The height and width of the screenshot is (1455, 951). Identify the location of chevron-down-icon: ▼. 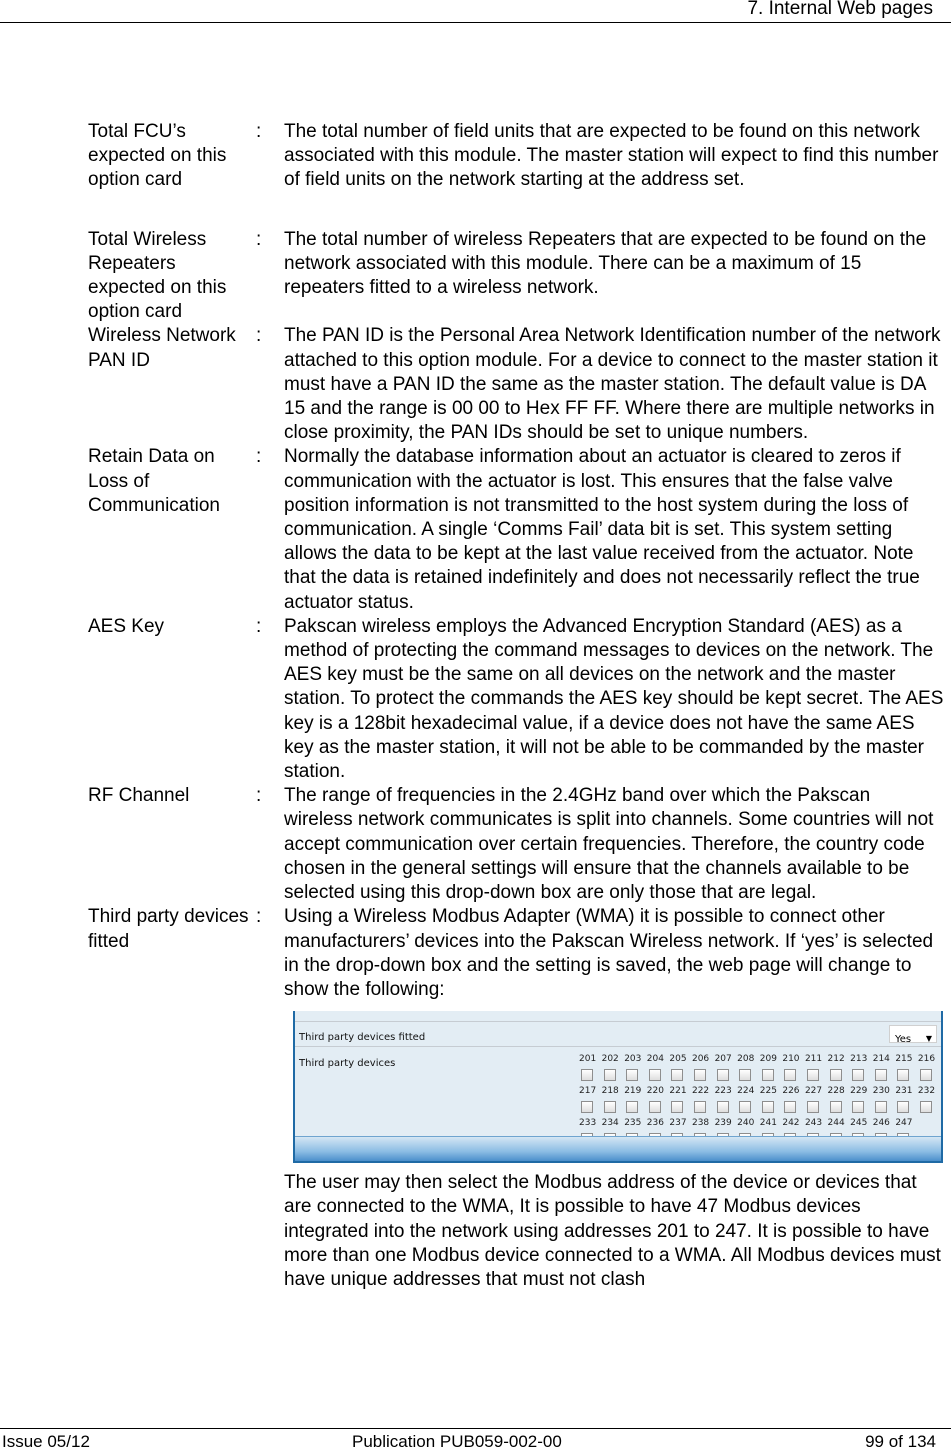
(928, 1039).